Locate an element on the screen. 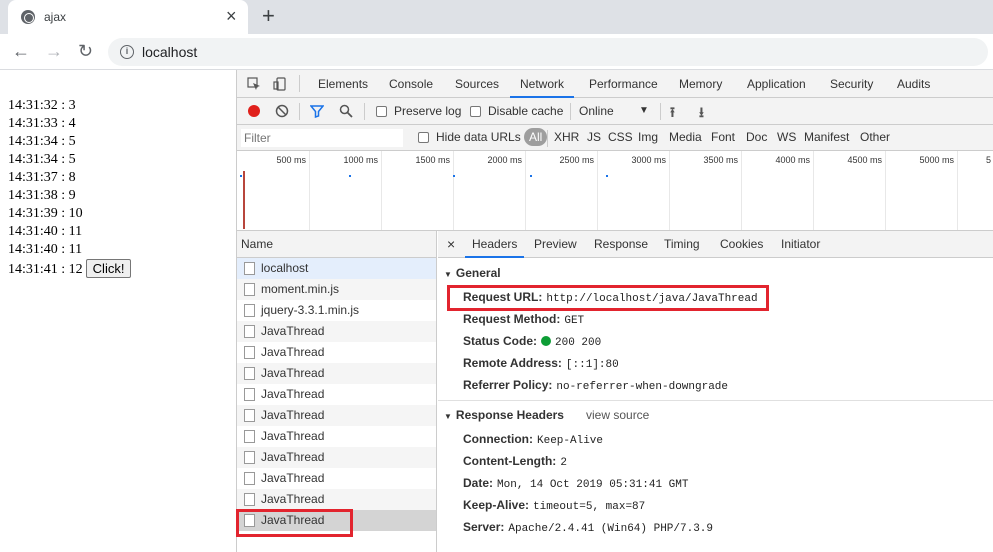 This screenshot has height=552, width=993. close-tab-icon: × is located at coordinates (231, 16).